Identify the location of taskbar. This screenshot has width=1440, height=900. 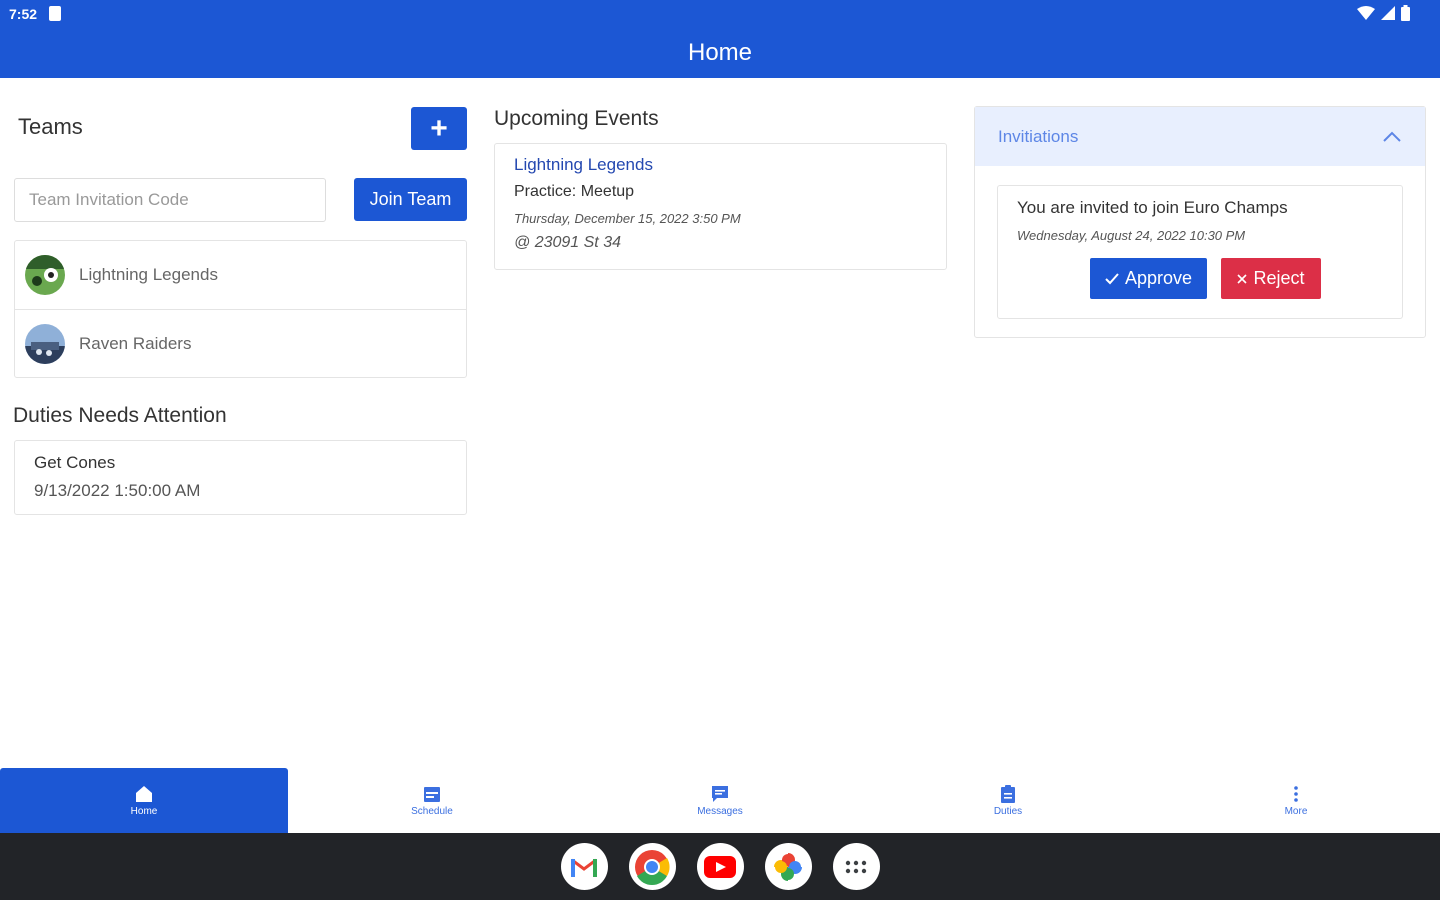
(720, 866).